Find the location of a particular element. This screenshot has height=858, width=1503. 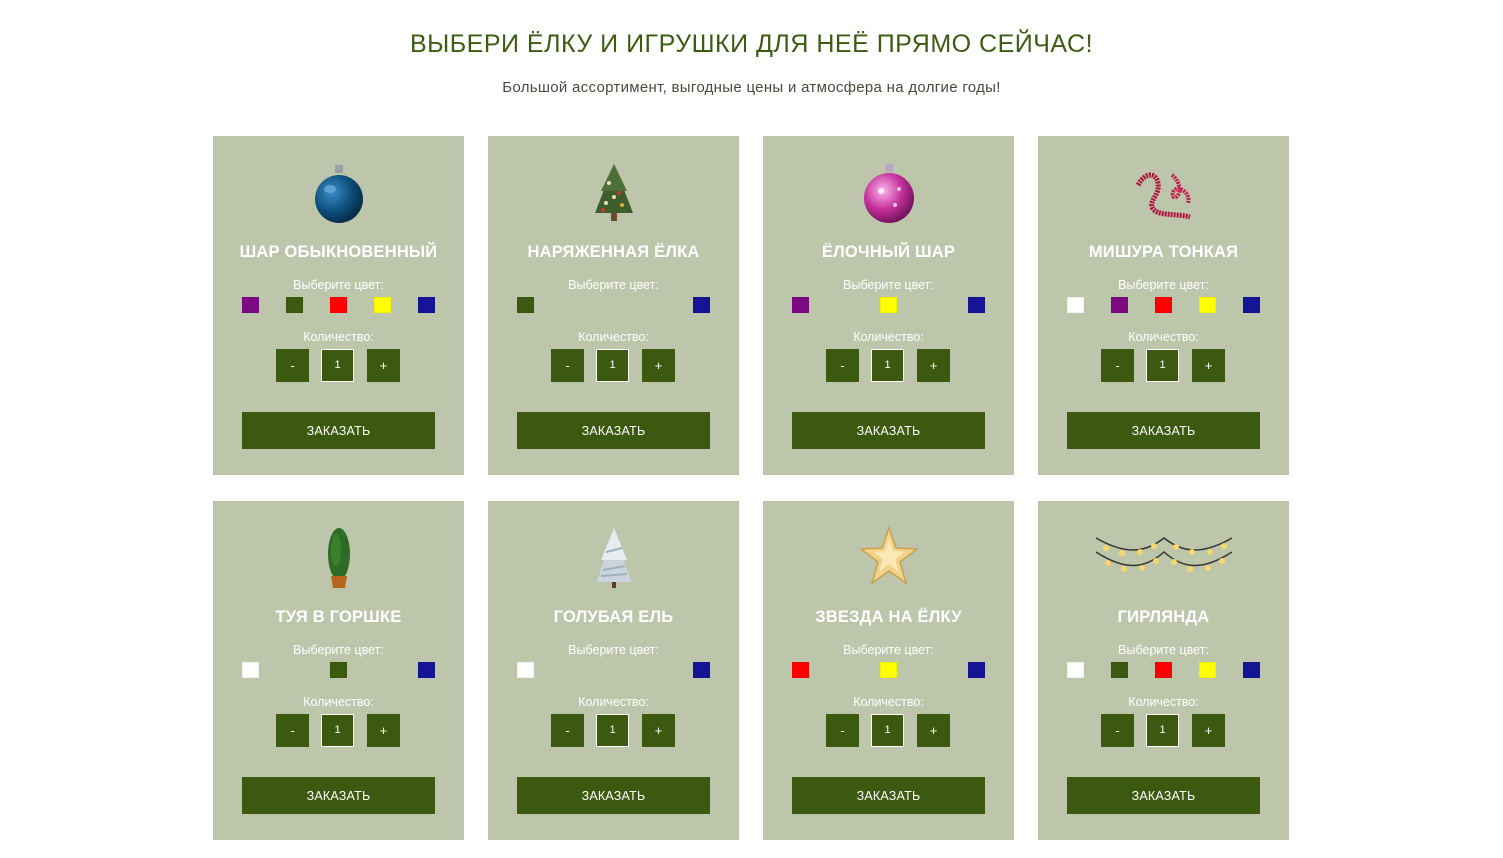

product-title: ШАР ОБЫКНОВЕННЫЙ is located at coordinates (338, 252).